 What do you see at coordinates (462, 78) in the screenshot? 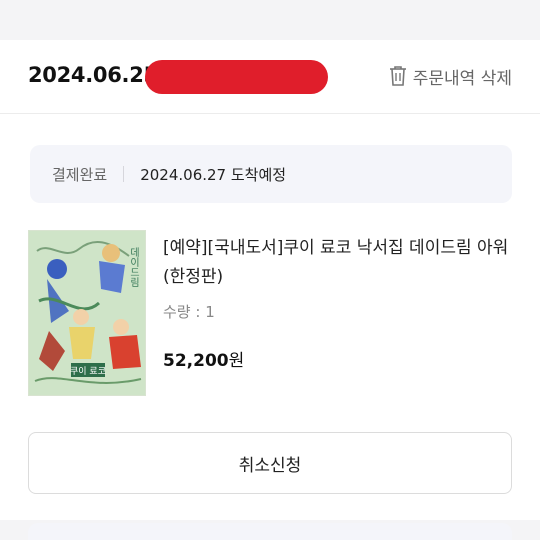
I see `delete-order-label: 주문내역 삭제` at bounding box center [462, 78].